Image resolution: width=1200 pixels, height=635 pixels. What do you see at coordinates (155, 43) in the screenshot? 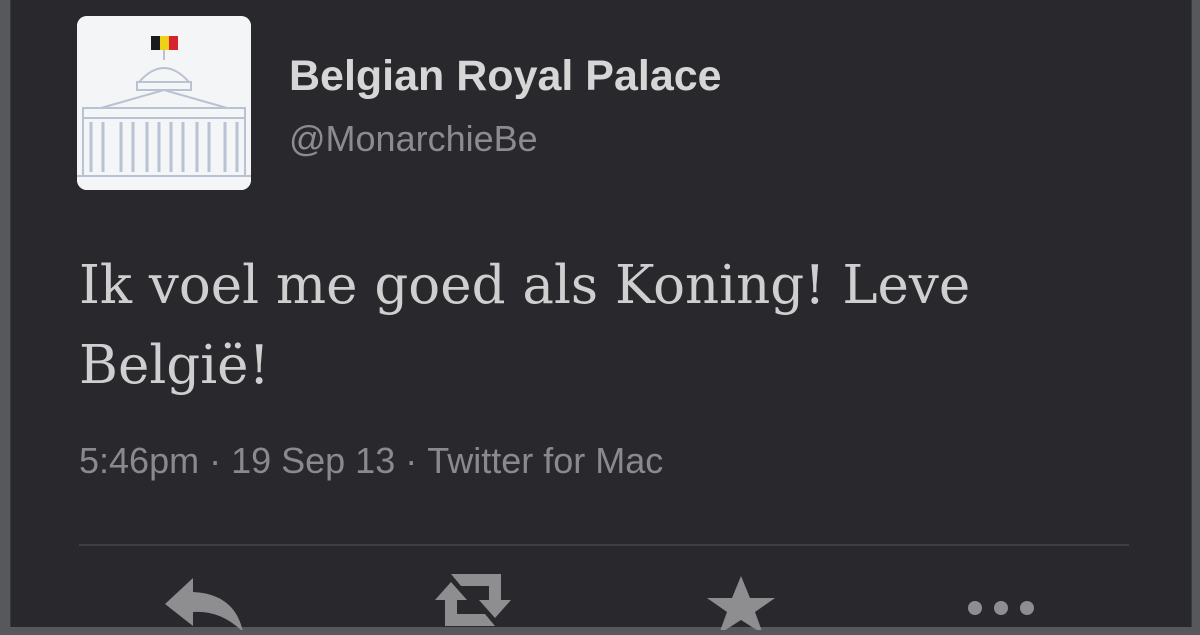
I see `flag-black-stripe` at bounding box center [155, 43].